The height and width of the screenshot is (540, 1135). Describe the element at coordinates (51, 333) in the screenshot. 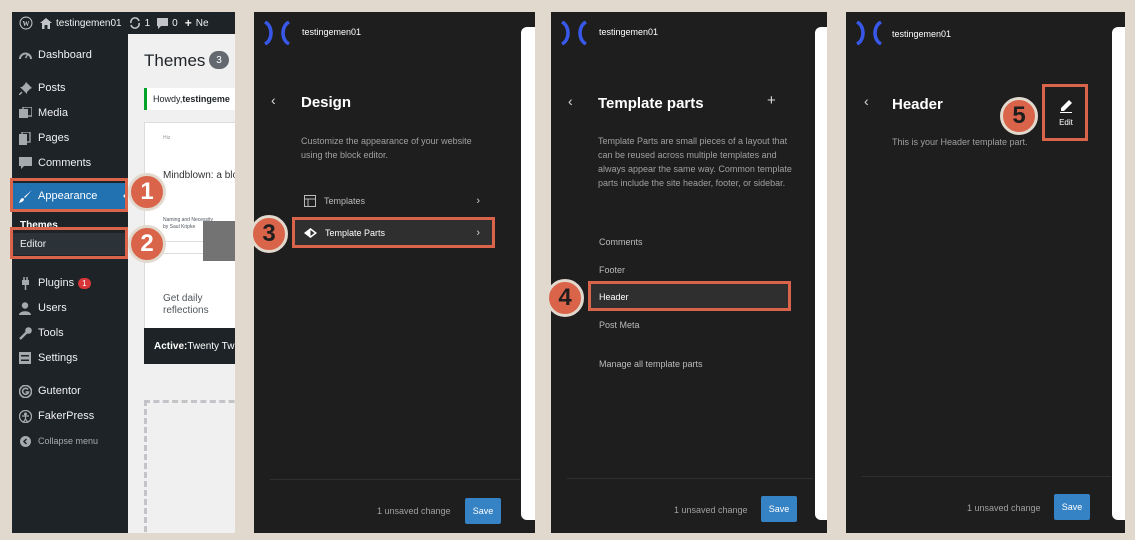

I see `menu-tools-label: Tools` at that location.